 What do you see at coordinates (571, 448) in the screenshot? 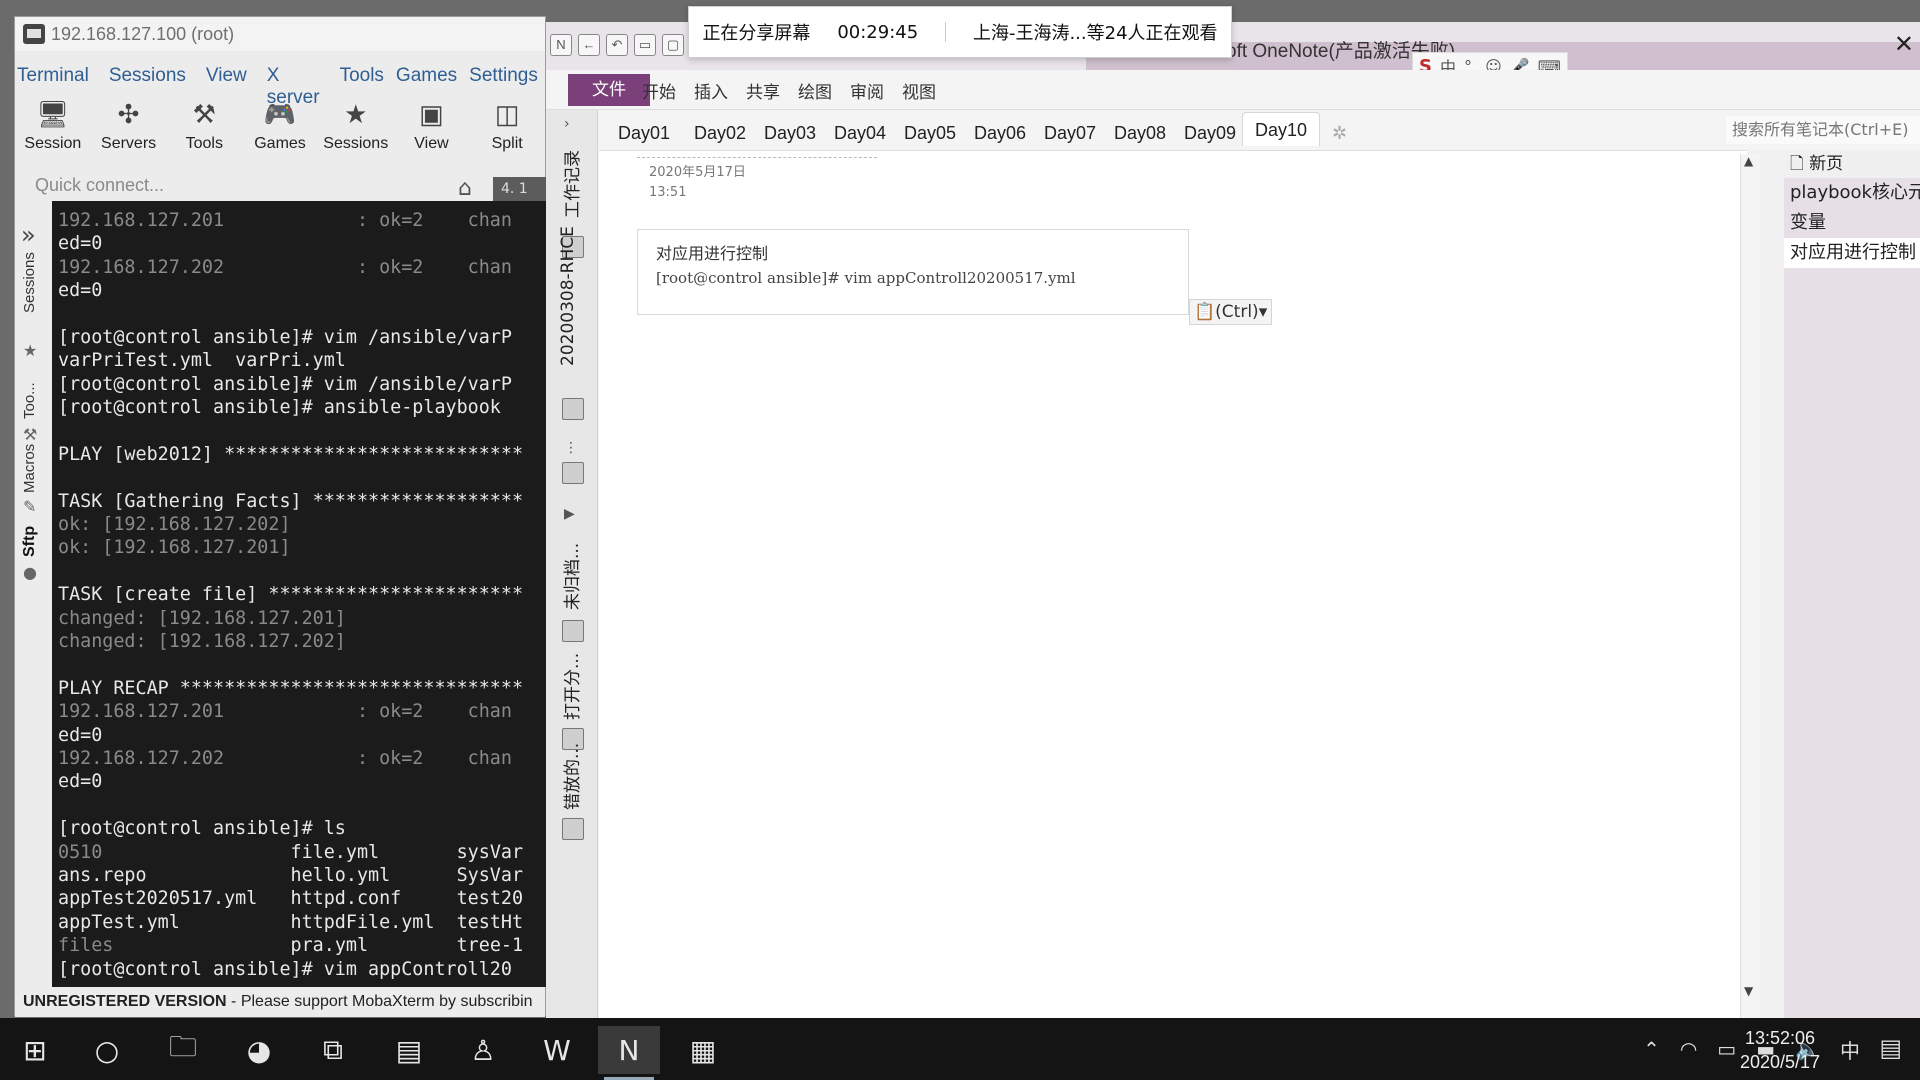
I see `more-icon: ⋮` at bounding box center [571, 448].